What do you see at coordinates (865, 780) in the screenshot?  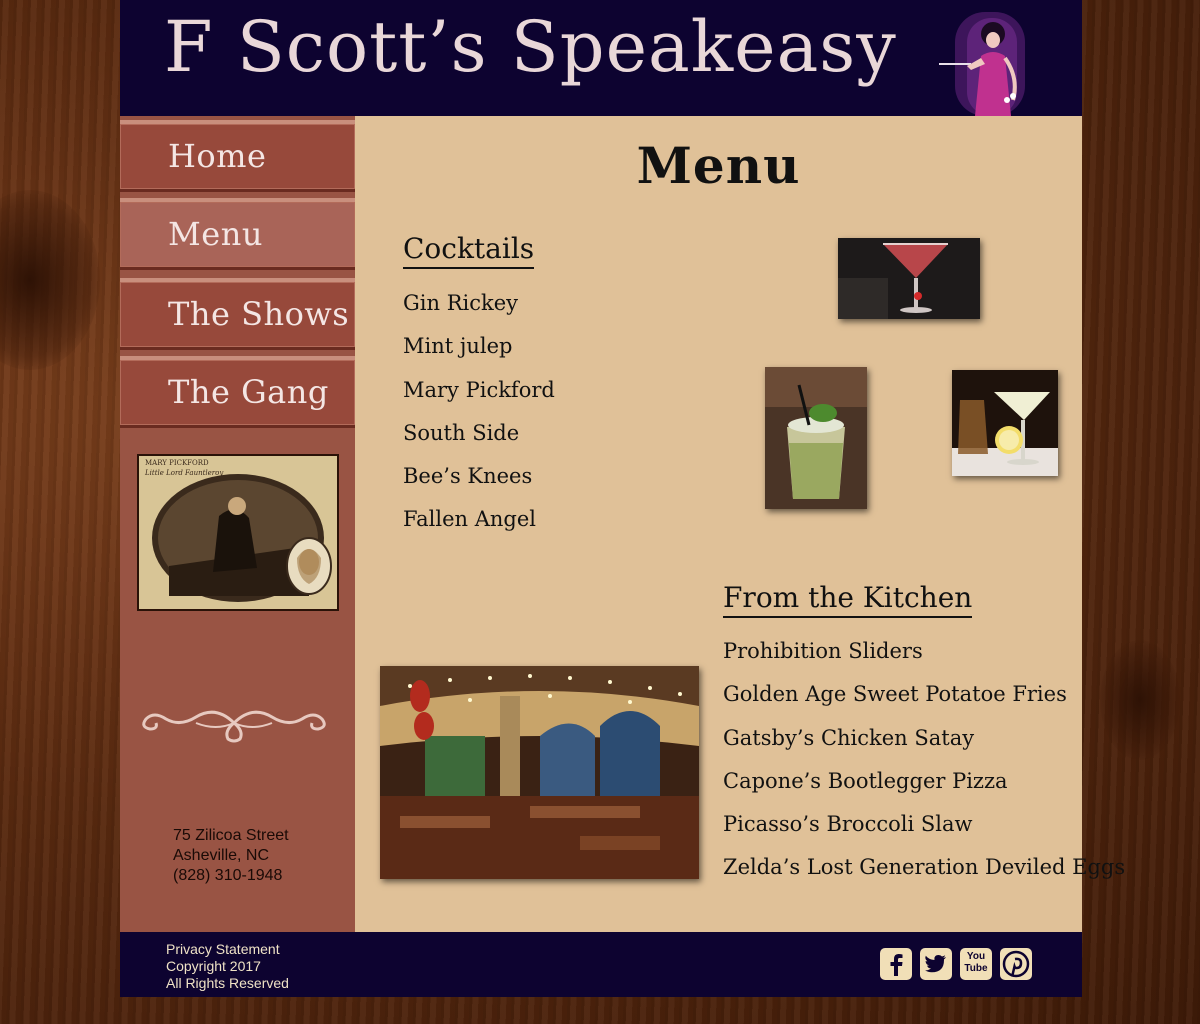 I see `list-item: Capone’s Bootlegger Pizza` at bounding box center [865, 780].